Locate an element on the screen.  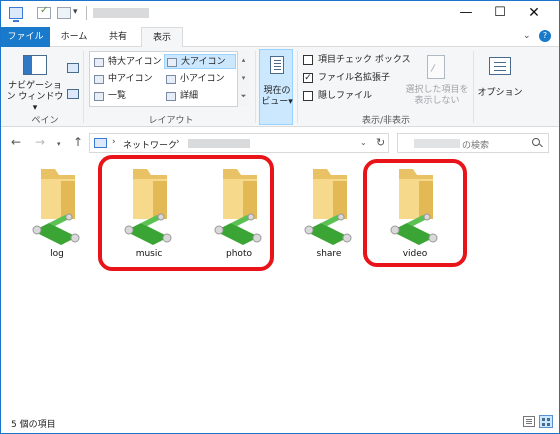
layout-small-icons: 小アイコン is located at coordinates (200, 79).